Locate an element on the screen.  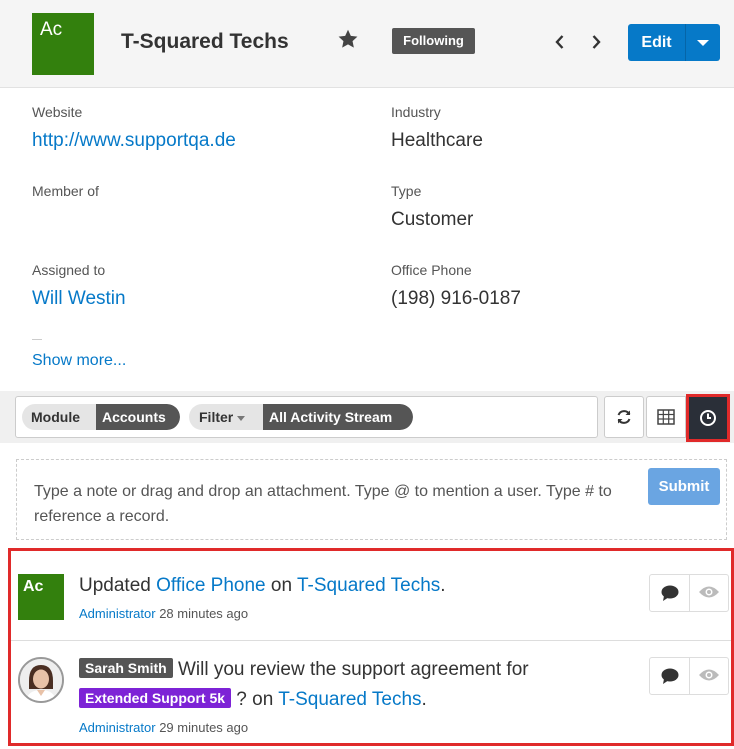
activity-meta: Administrator 28 minutes ago is located at coordinates (163, 613).